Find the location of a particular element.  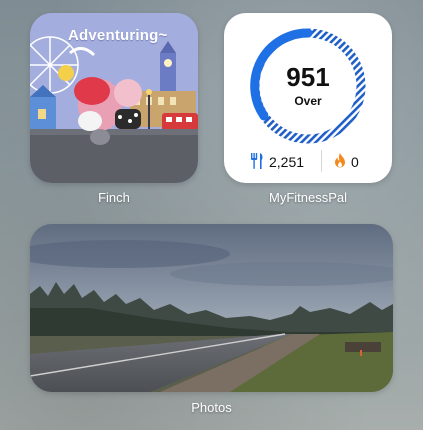

fork-knife-icon is located at coordinates (257, 162).